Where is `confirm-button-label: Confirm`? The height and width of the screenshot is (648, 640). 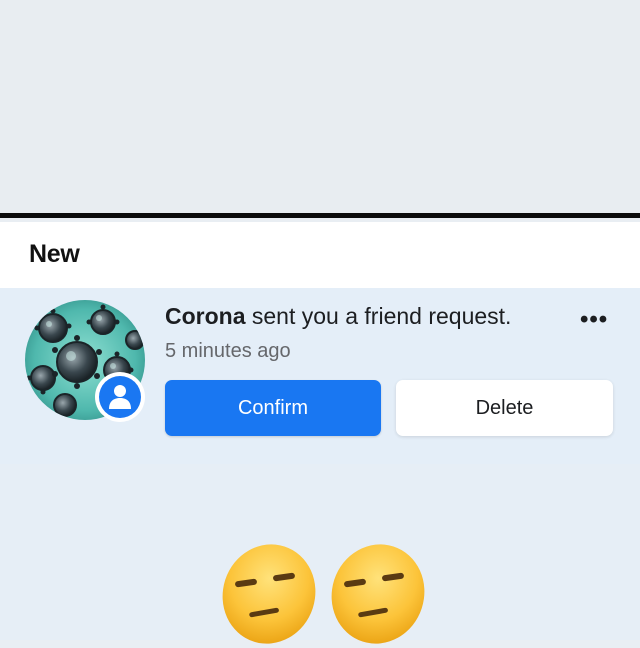
confirm-button-label: Confirm is located at coordinates (272, 407).